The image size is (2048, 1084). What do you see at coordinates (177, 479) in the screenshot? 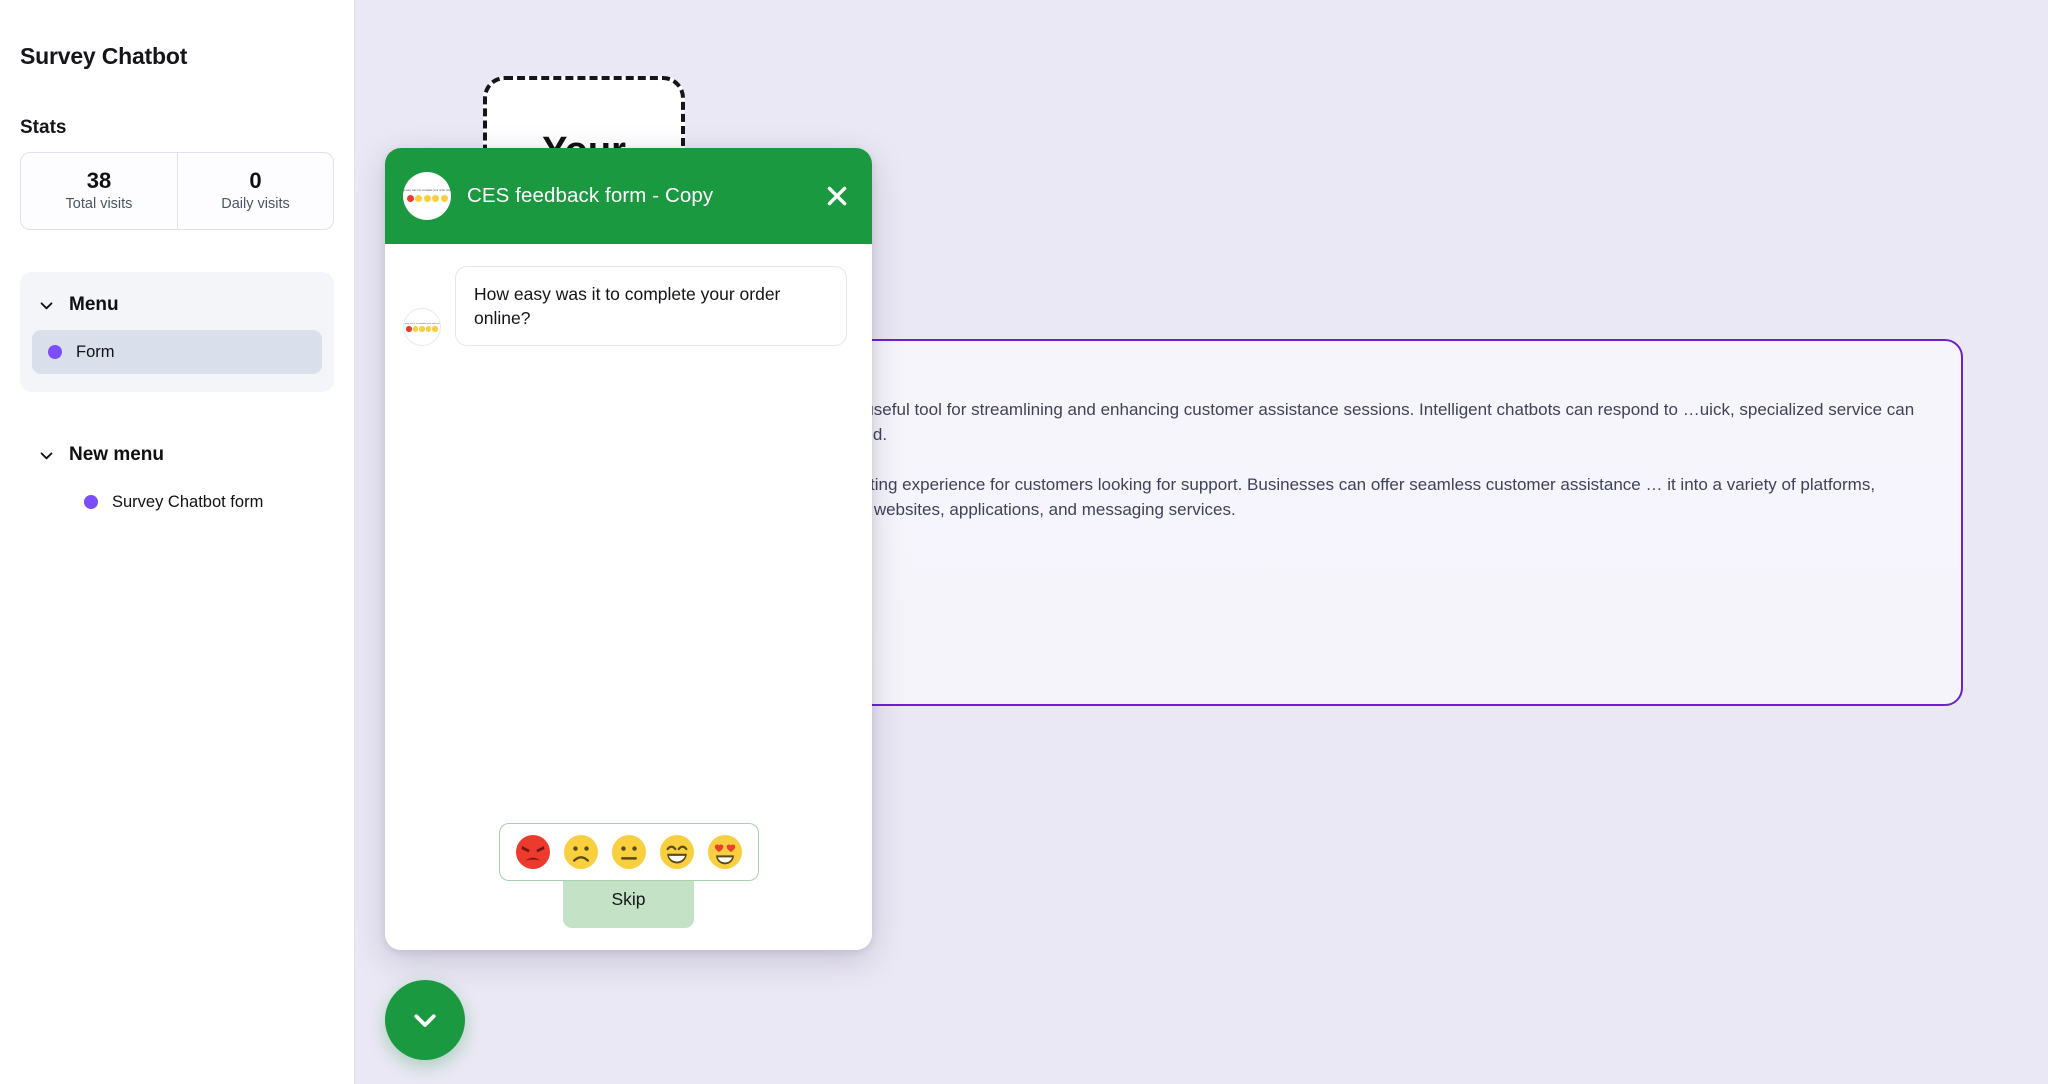
I see `sidebar-group-new-menu: New menu Survey Chatbot form` at bounding box center [177, 479].